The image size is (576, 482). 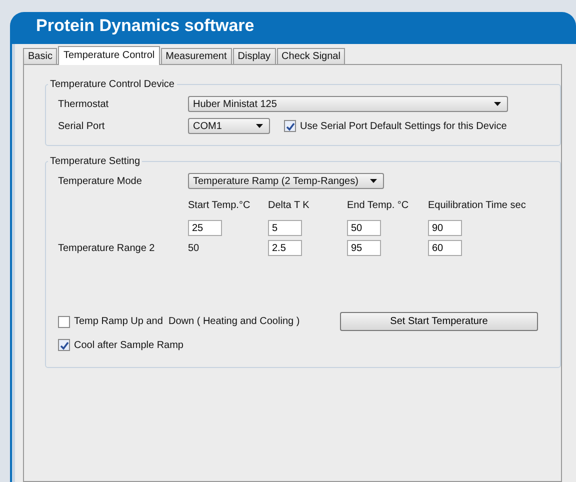 I want to click on set-start-temperature-button: Set Start Temperature, so click(x=439, y=321).